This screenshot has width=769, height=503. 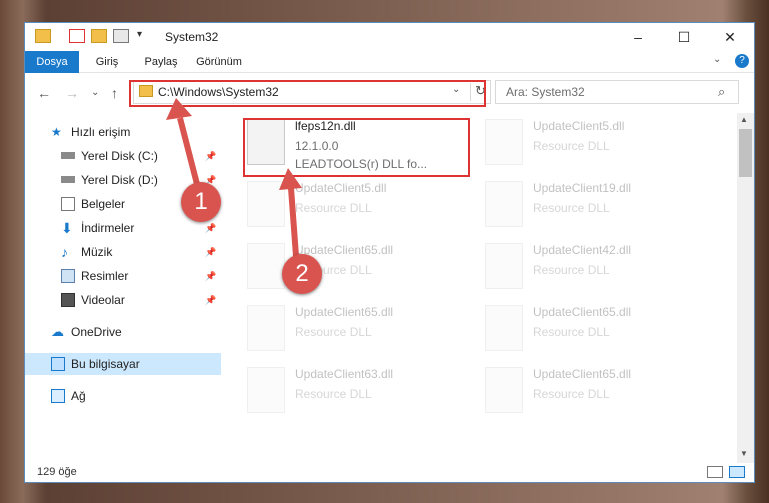 I want to click on step-2-badge: 2, so click(x=302, y=274).